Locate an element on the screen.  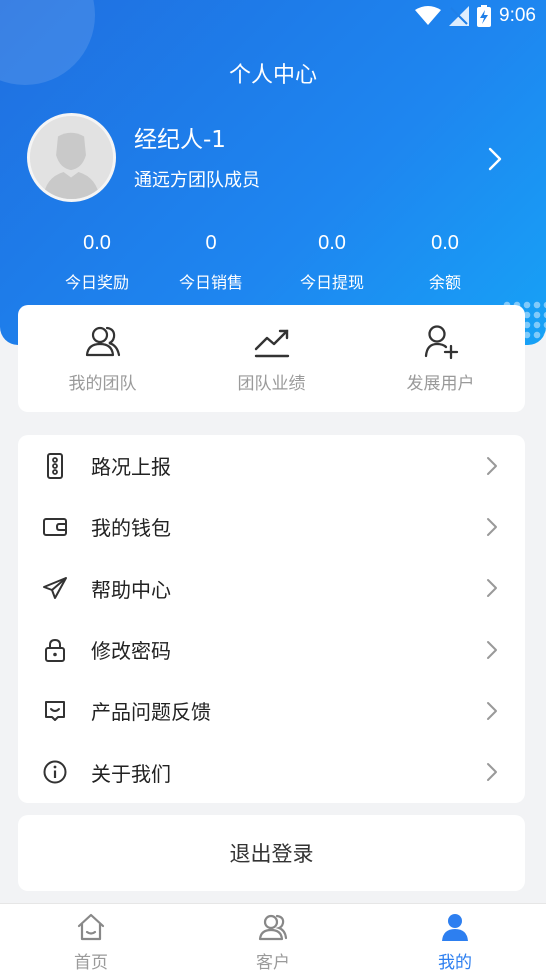
avatar is located at coordinates (71, 157).